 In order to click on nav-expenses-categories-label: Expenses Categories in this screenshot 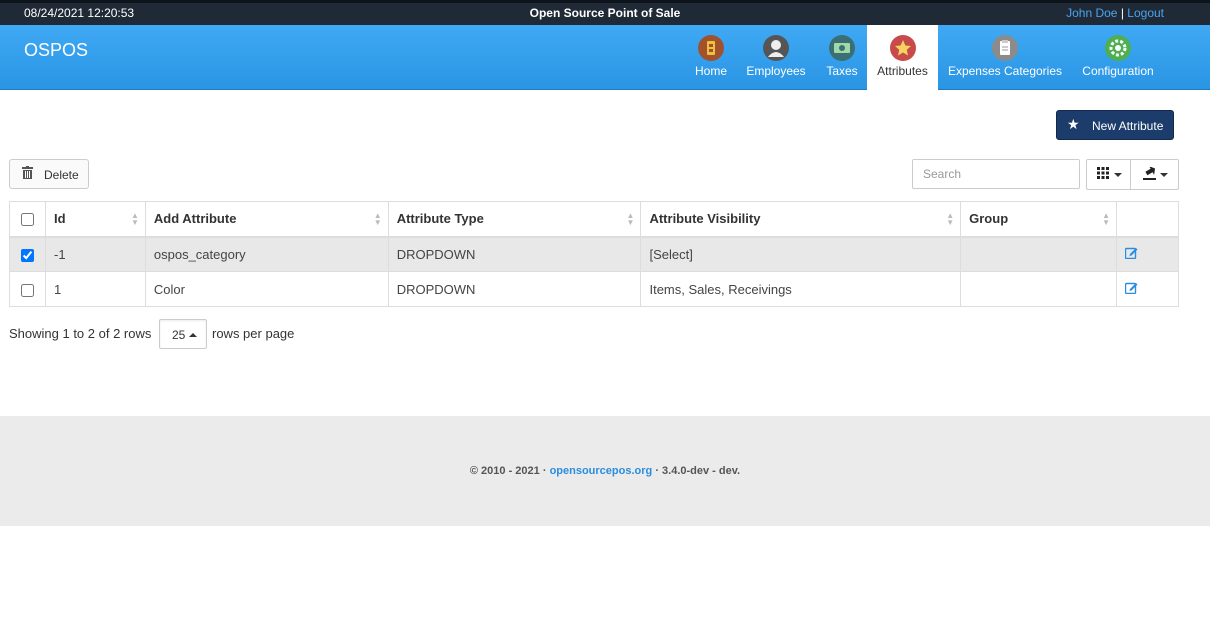, I will do `click(1005, 71)`.